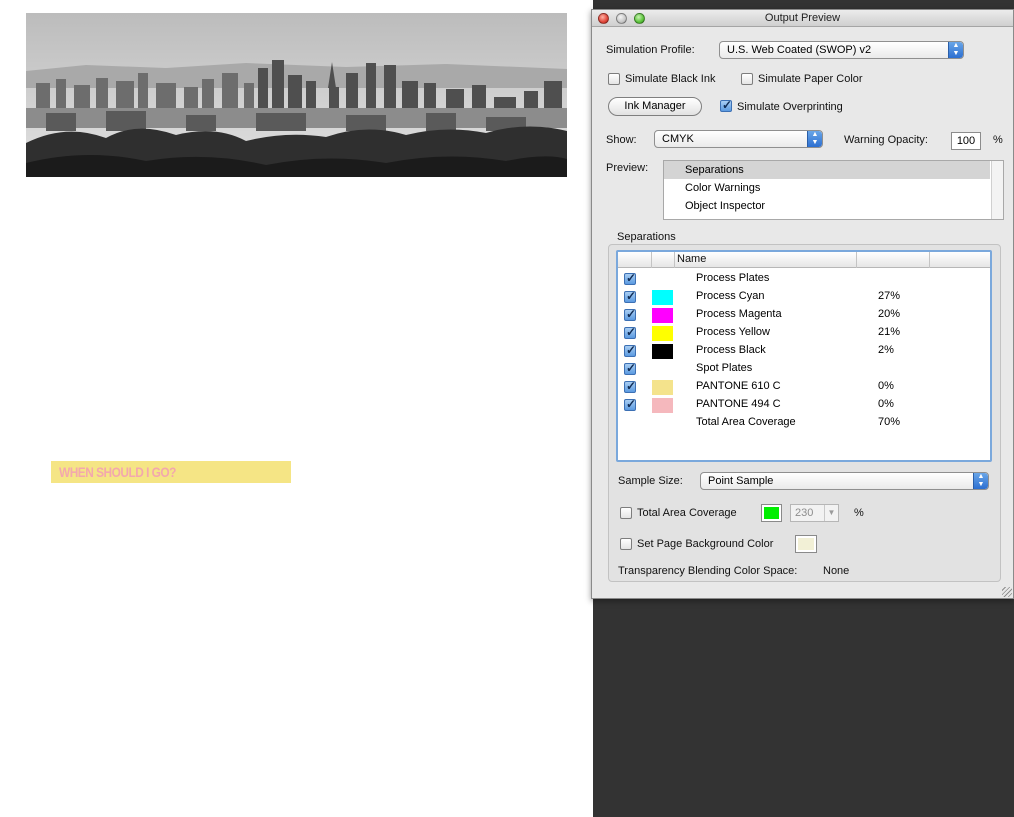  What do you see at coordinates (614, 79) in the screenshot?
I see `simulate-black-ink-checkbox` at bounding box center [614, 79].